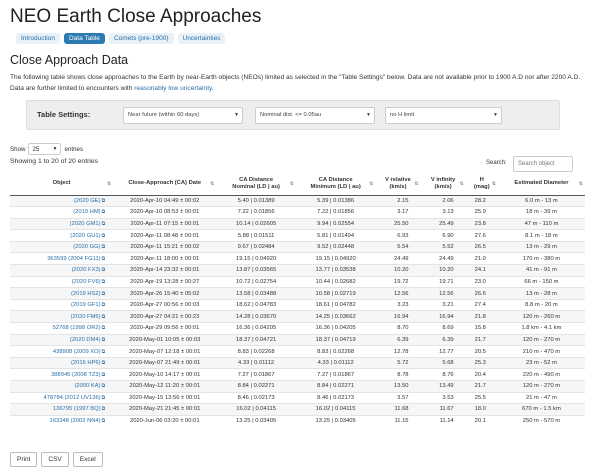  Describe the element at coordinates (86, 317) in the screenshot. I see `object-link: (2020 FM6)` at that location.